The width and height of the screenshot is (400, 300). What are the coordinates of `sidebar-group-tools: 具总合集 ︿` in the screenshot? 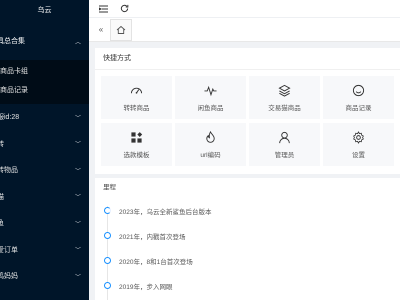 It's located at (44, 41).